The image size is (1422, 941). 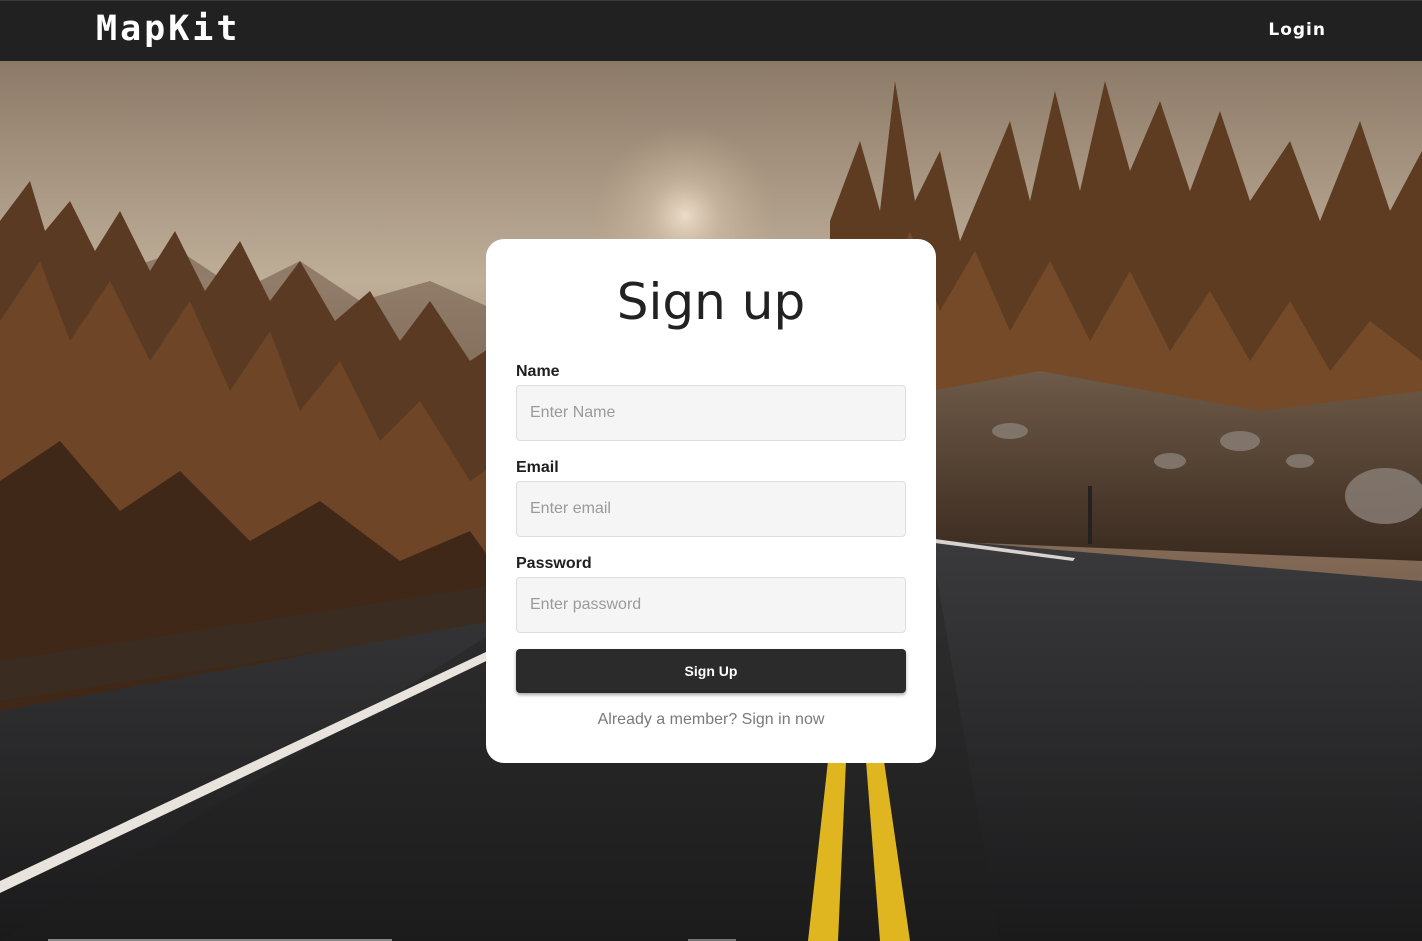 I want to click on top-navbar: MapKit Login, so click(x=711, y=30).